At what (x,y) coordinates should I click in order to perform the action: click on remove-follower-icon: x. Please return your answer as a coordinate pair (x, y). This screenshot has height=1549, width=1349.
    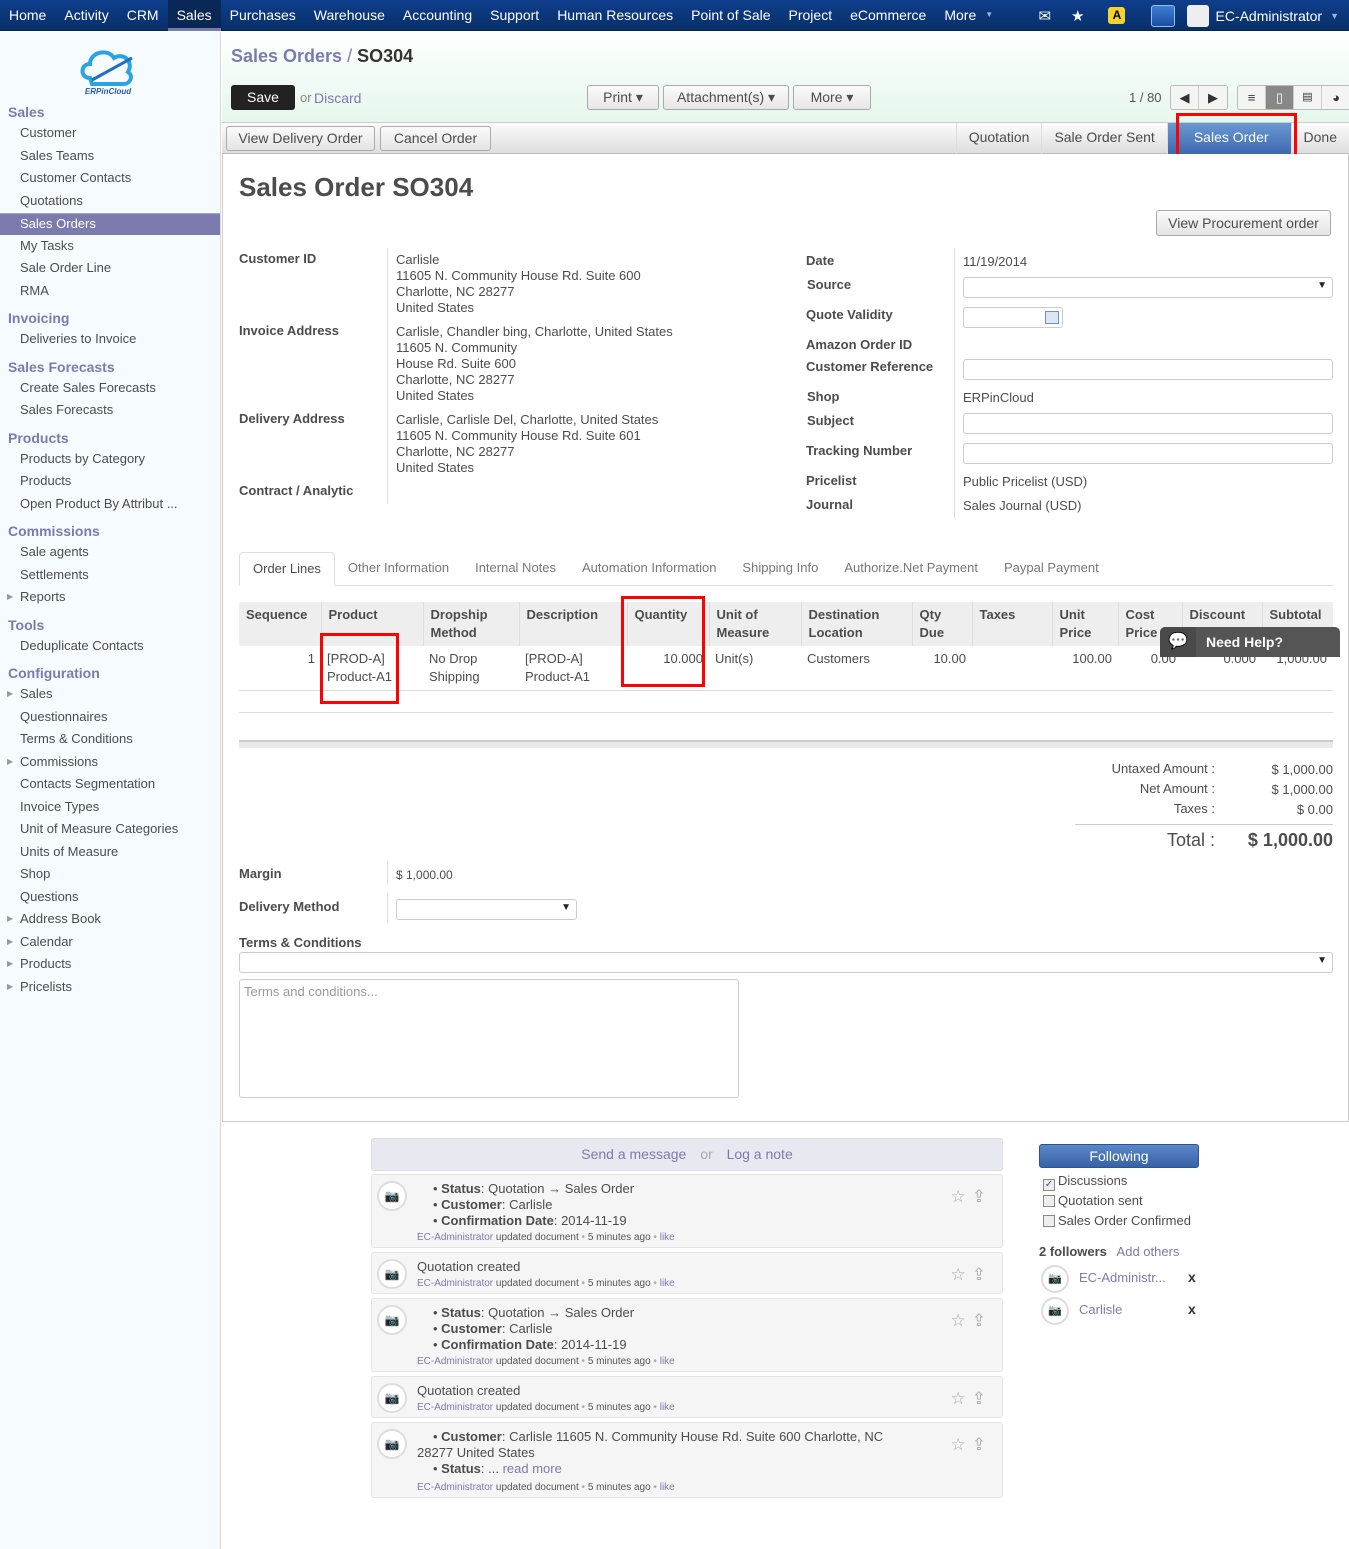
    Looking at the image, I should click on (1192, 1309).